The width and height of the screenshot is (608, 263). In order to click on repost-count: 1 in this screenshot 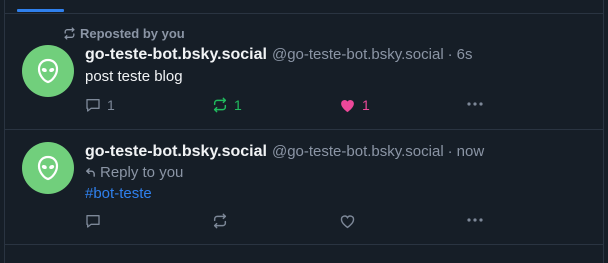, I will do `click(238, 105)`.